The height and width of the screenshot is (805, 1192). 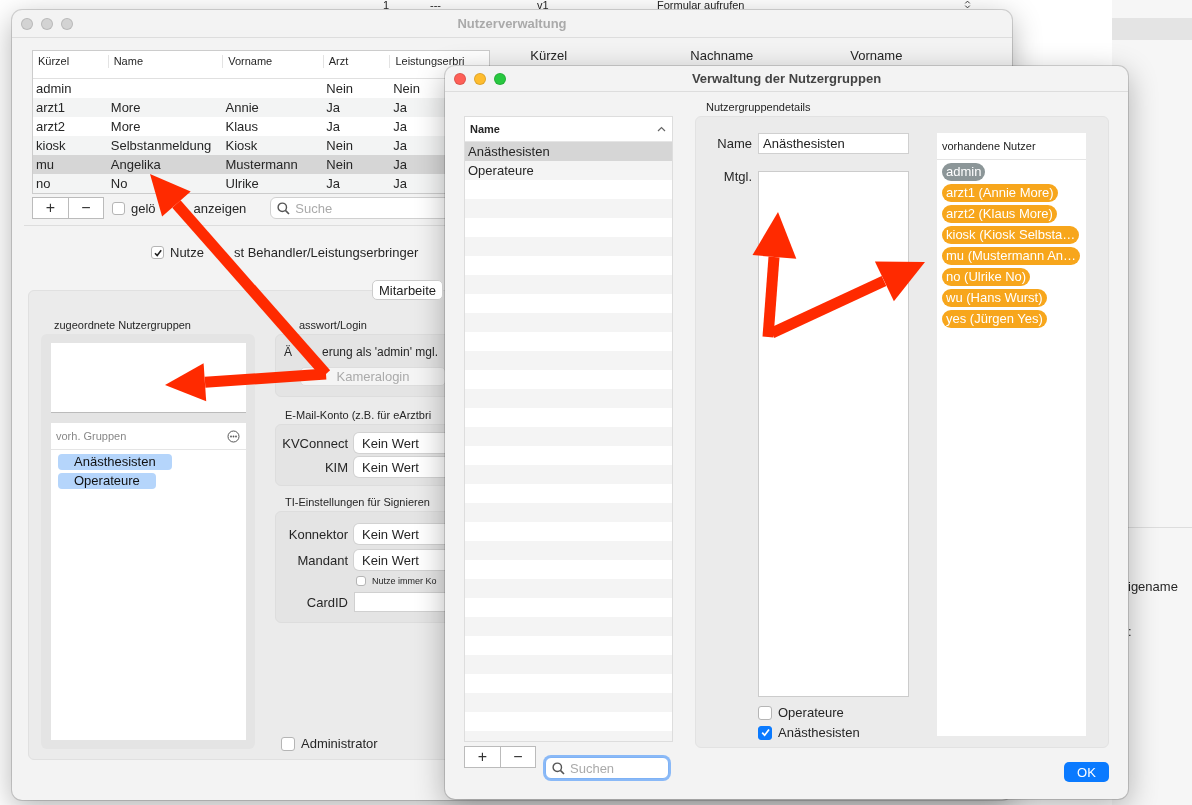 I want to click on available-groups-list: vorh. Gruppen Anästhesisten Operateure, so click(x=148, y=581).